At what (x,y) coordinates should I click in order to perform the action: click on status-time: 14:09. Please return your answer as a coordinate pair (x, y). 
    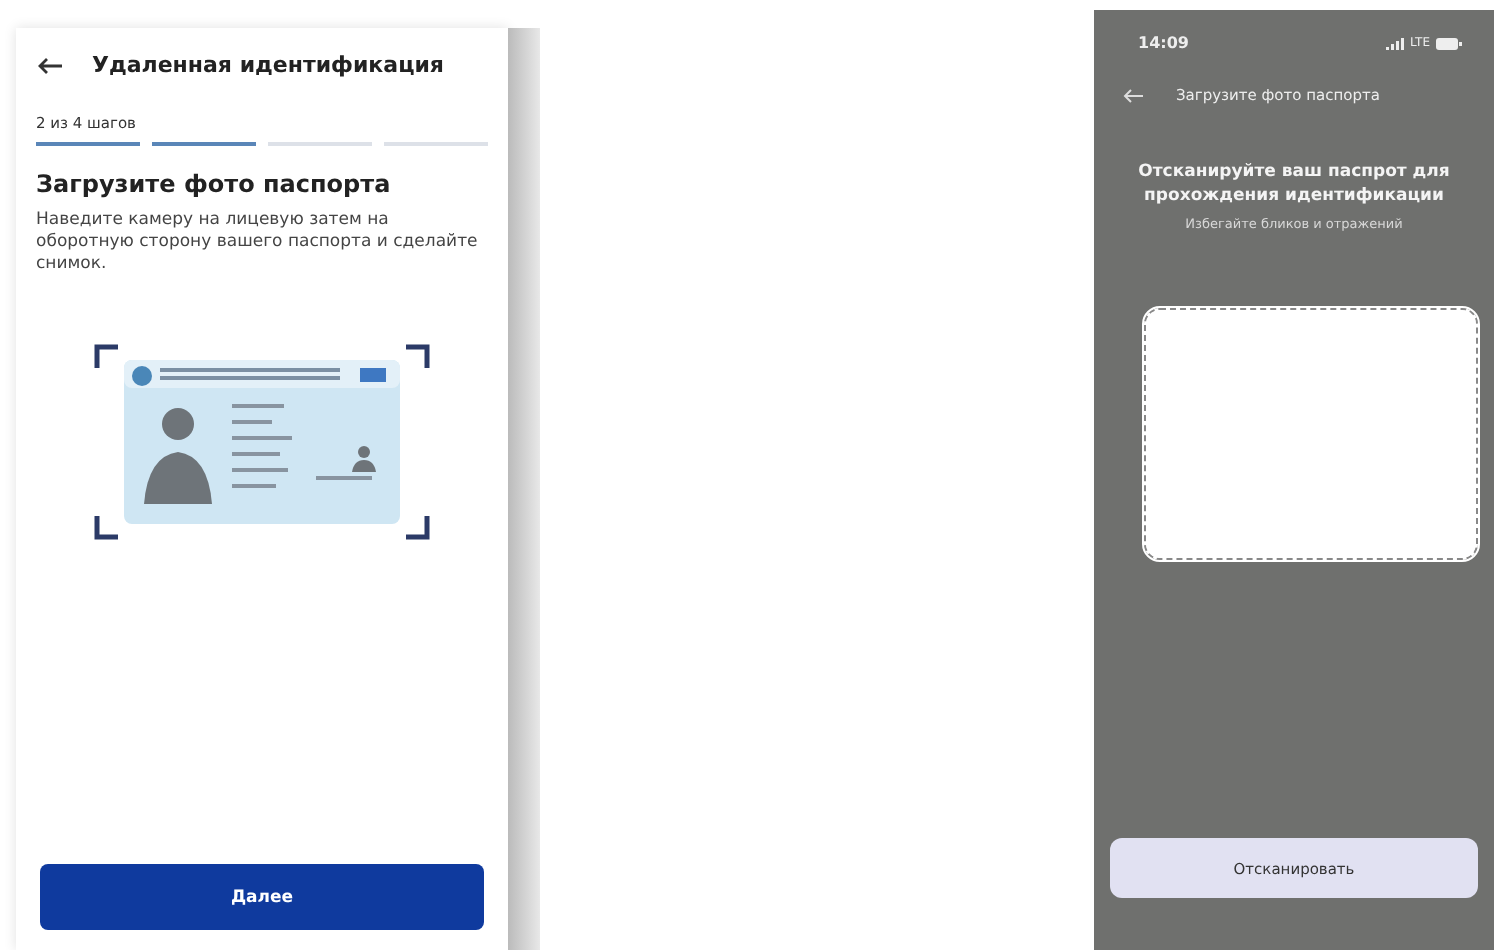
    Looking at the image, I should click on (1163, 43).